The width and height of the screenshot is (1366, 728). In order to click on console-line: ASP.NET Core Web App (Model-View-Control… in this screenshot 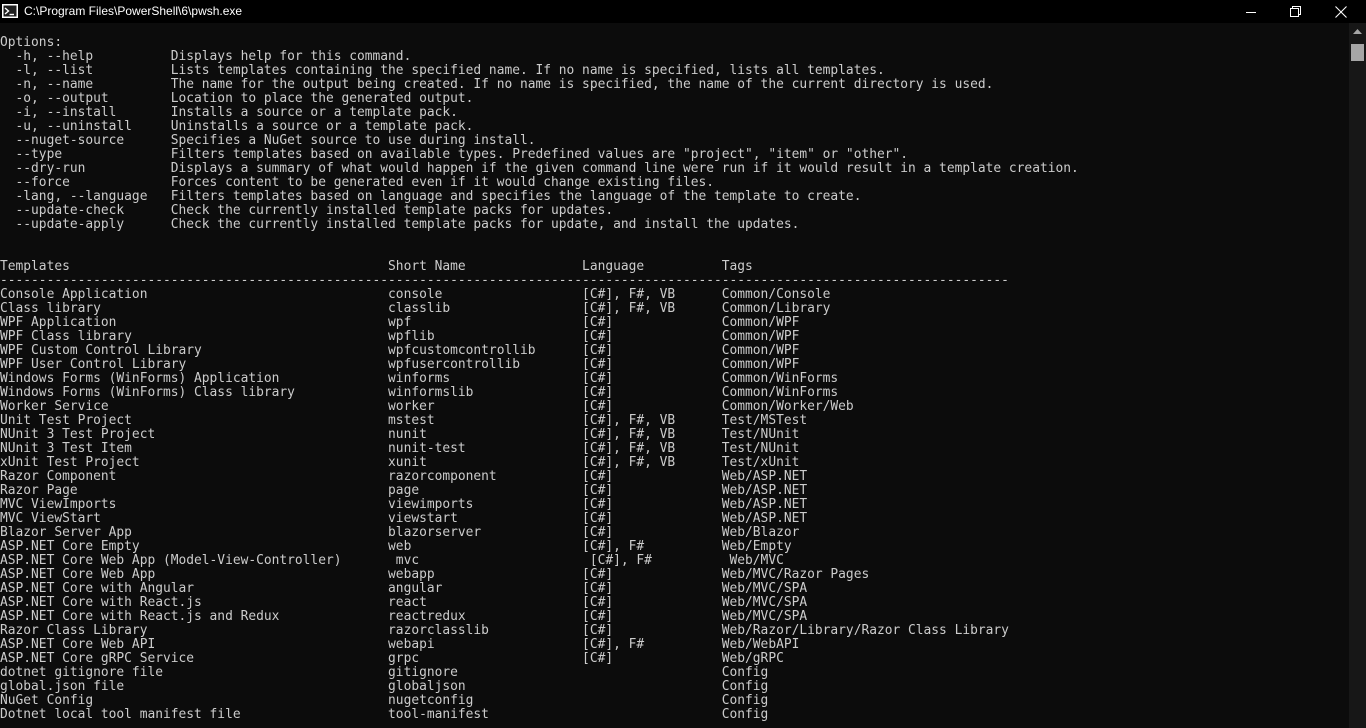, I will do `click(392, 560)`.